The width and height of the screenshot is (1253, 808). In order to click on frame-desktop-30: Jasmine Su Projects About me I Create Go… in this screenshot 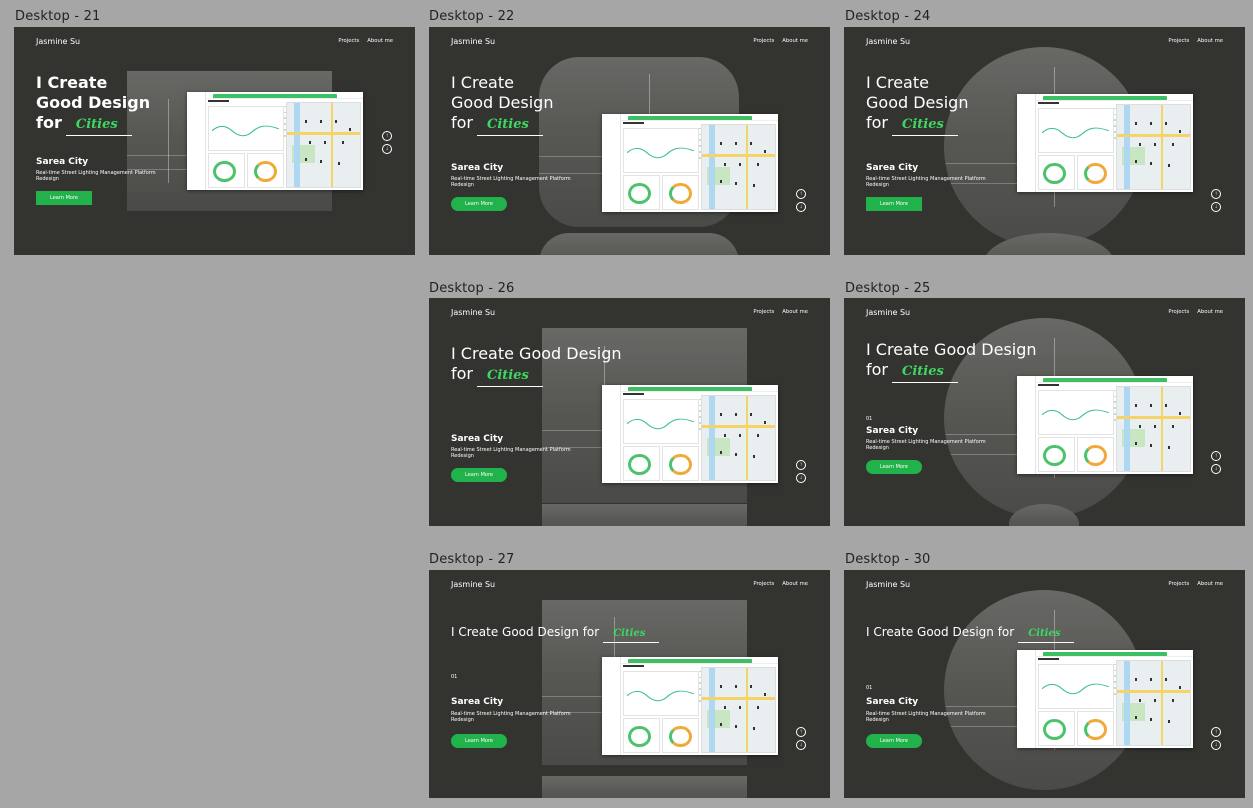, I will do `click(1044, 684)`.